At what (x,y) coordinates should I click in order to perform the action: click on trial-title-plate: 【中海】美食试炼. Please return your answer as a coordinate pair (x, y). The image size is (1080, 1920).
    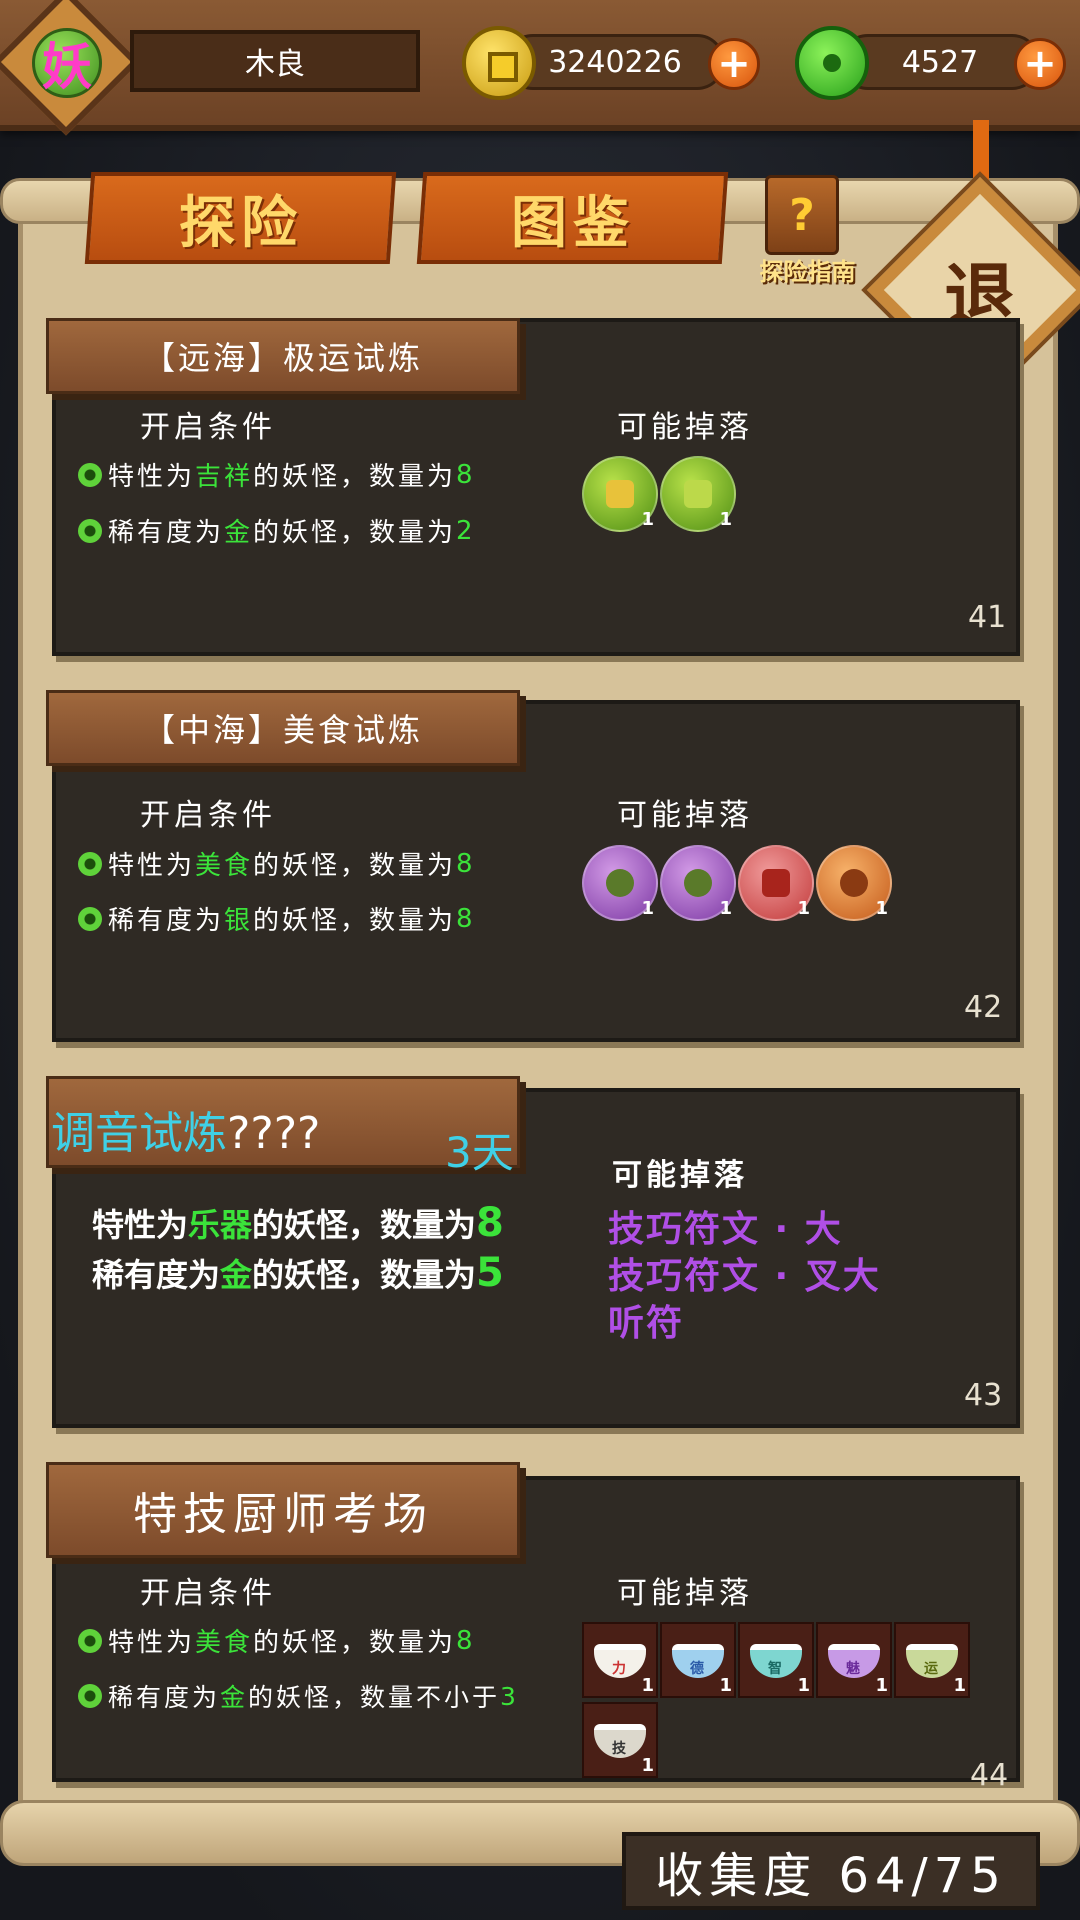
    Looking at the image, I should click on (283, 728).